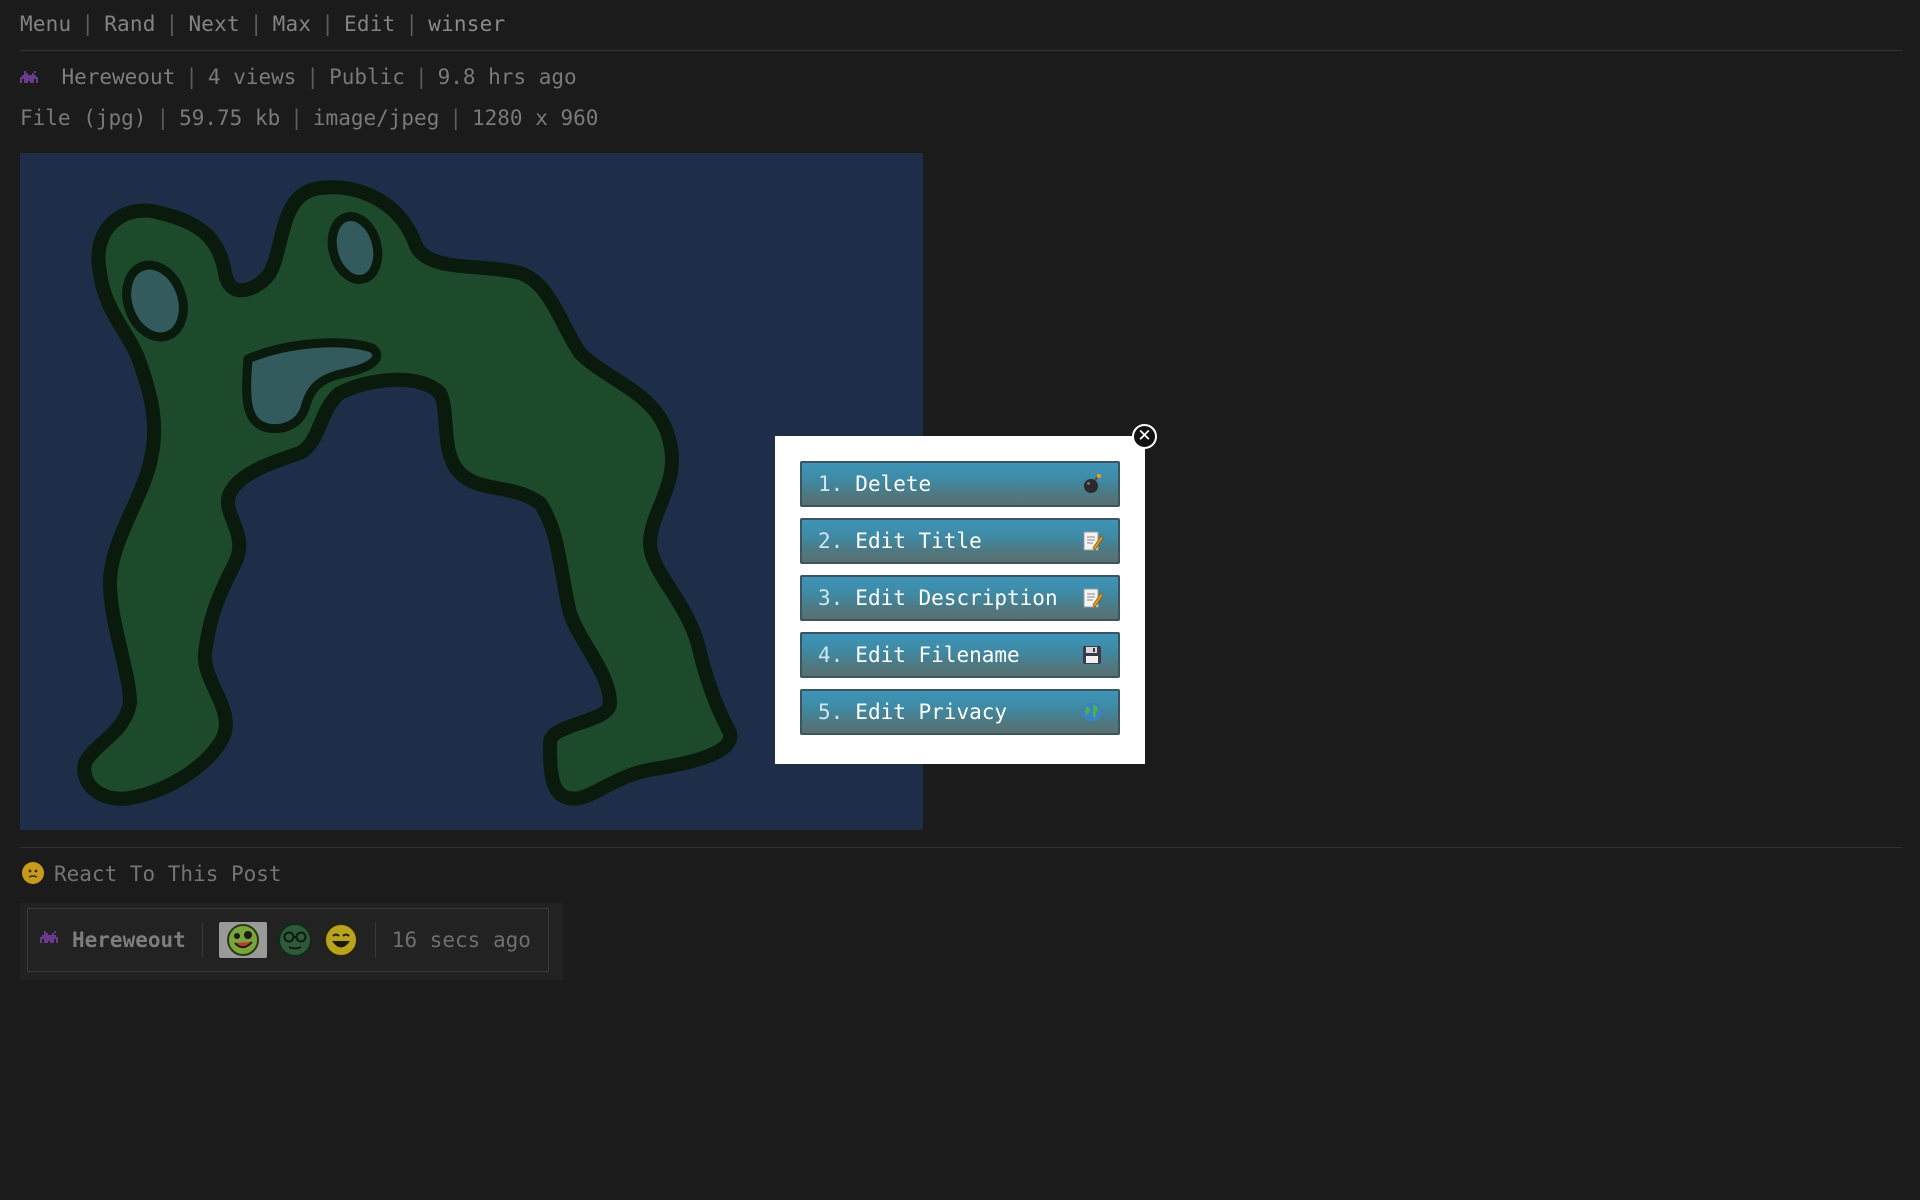  Describe the element at coordinates (33, 873) in the screenshot. I see `thinking-face-icon` at that location.